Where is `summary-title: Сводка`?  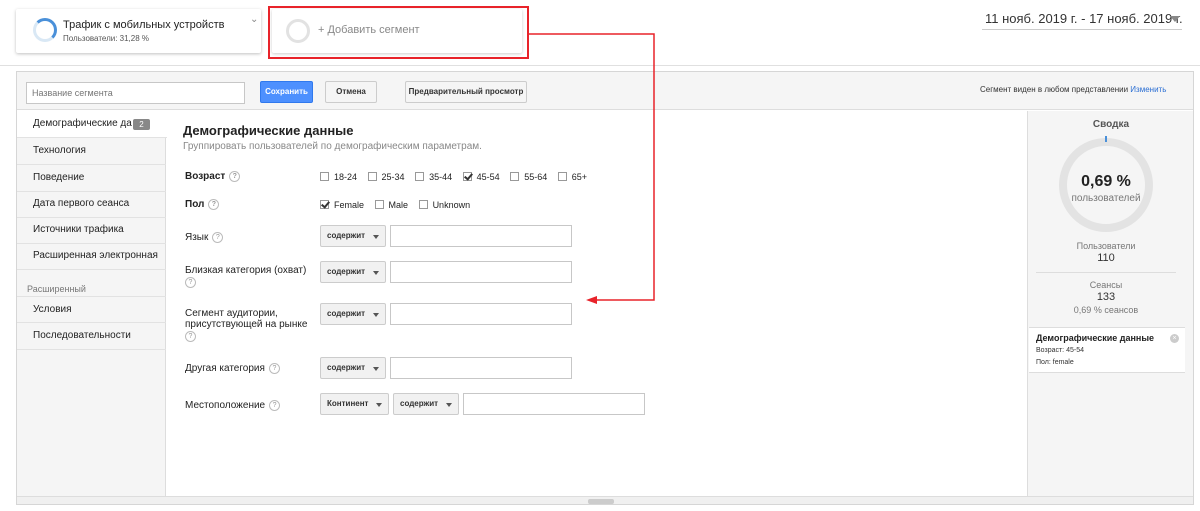
summary-title: Сводка is located at coordinates (1111, 124).